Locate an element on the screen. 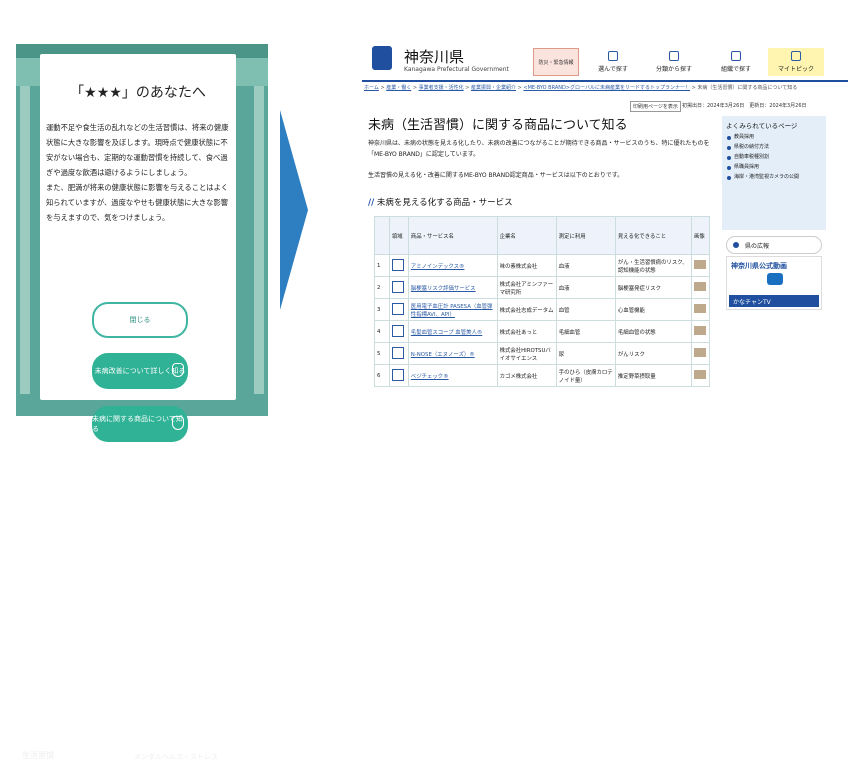 This screenshot has width=858, height=762. learn-more-button: 未病改善について詳しく知る is located at coordinates (140, 371).